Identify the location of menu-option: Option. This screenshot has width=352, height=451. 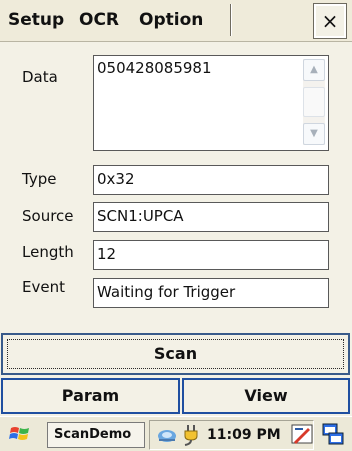
(171, 20).